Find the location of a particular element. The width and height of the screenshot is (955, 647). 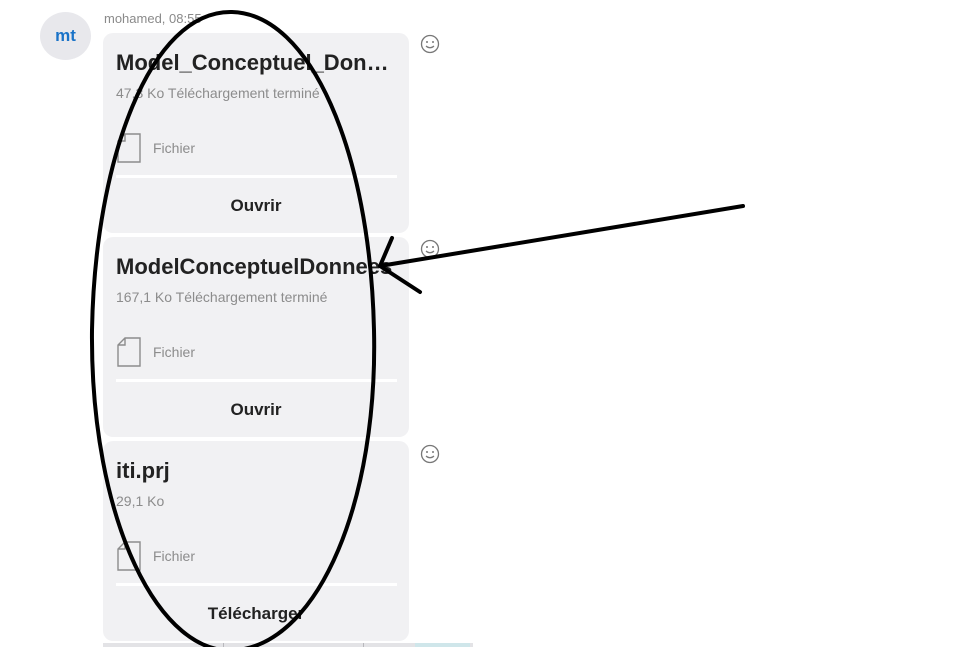

avatar: mt is located at coordinates (65, 36).